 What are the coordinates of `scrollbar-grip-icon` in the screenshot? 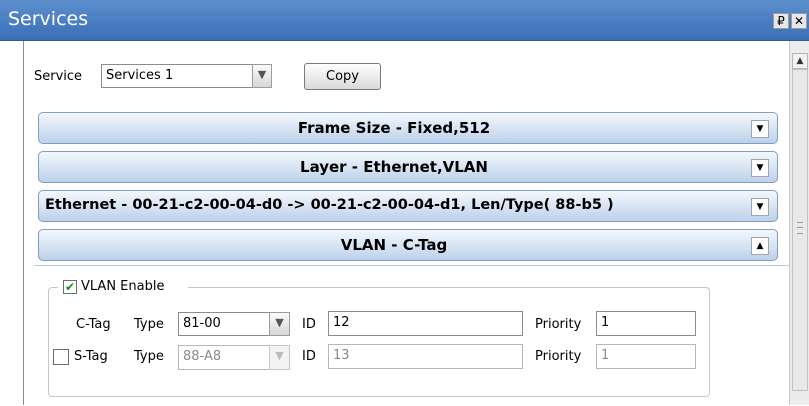 It's located at (800, 228).